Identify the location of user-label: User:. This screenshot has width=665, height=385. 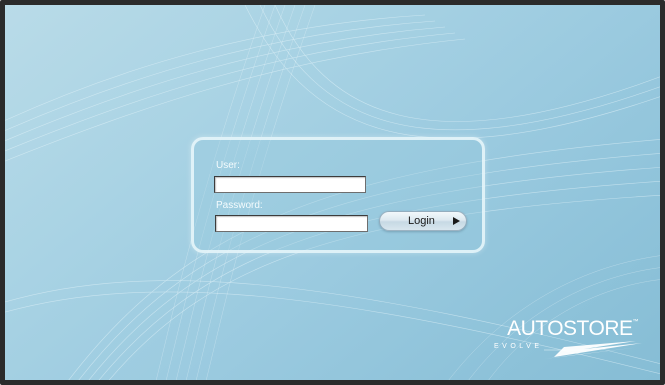
(228, 165).